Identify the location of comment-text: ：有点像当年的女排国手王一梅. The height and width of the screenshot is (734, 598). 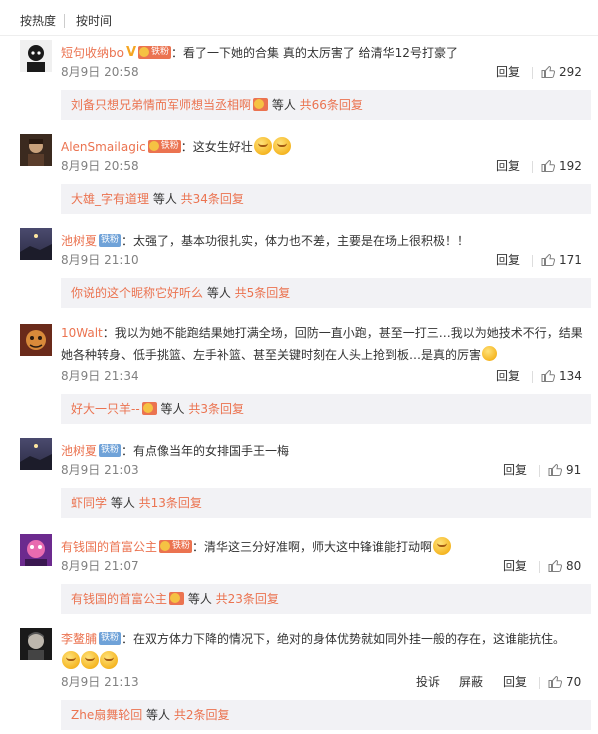
(205, 451).